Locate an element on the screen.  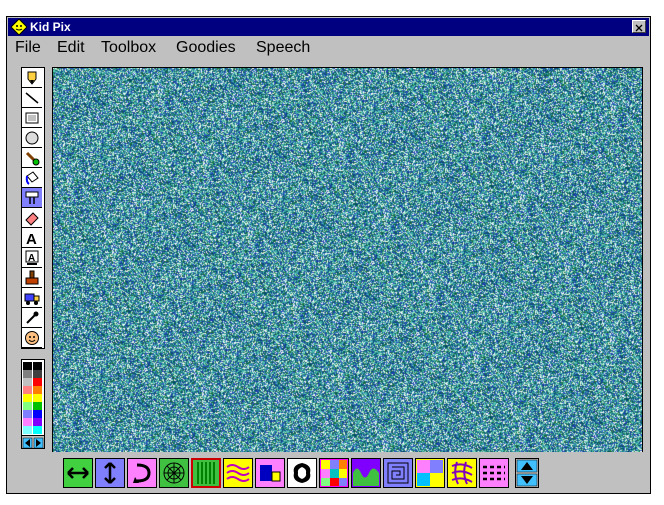
menu-goodies: Goodies is located at coordinates (206, 48).